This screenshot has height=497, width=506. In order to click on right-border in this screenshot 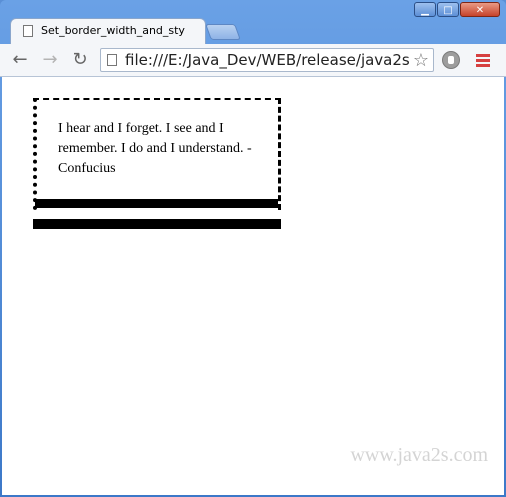, I will do `click(279, 154)`.